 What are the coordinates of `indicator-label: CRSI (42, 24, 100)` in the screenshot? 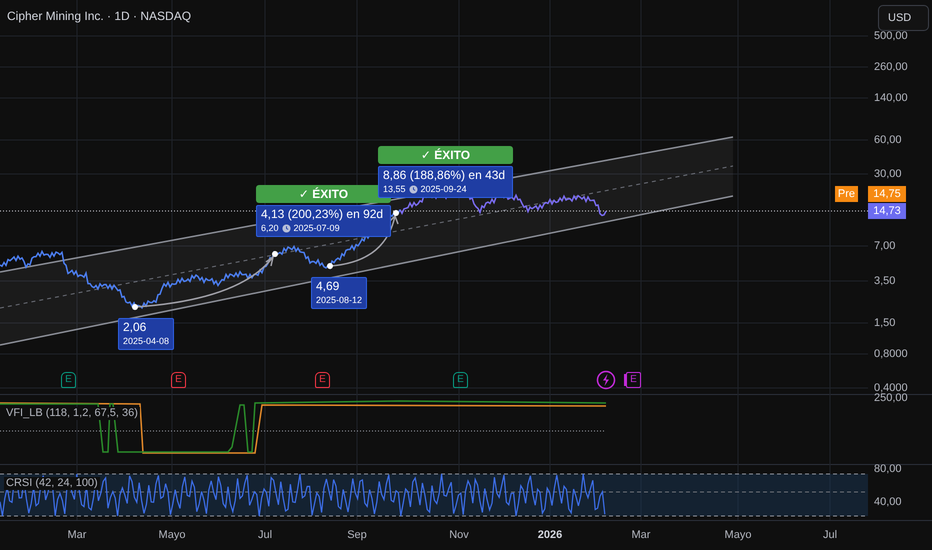 It's located at (52, 483).